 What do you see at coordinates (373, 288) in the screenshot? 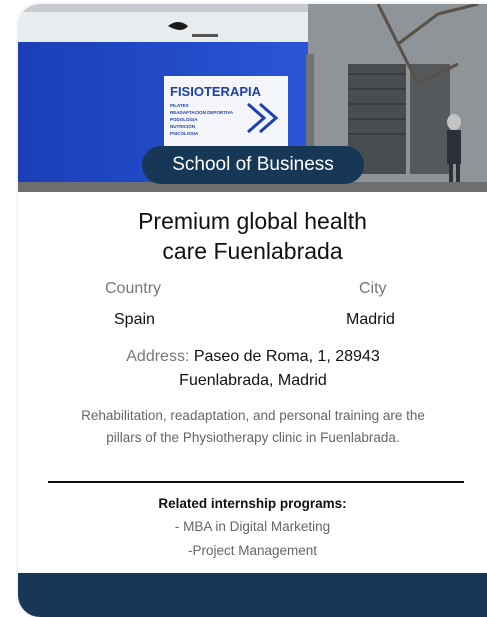
I see `city-label: City` at bounding box center [373, 288].